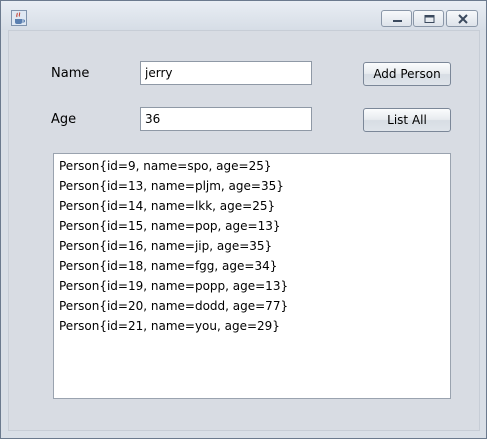 This screenshot has height=439, width=487. I want to click on list-all-button: List All, so click(407, 120).